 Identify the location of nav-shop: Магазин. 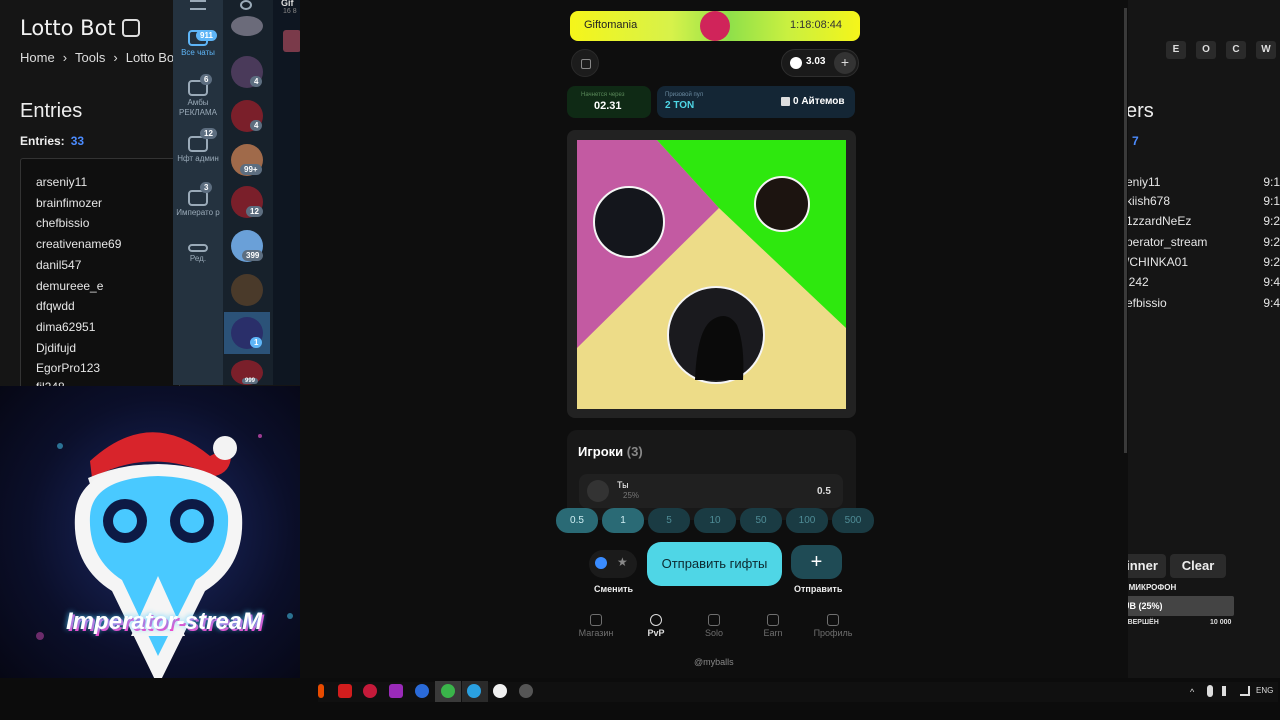
(596, 626).